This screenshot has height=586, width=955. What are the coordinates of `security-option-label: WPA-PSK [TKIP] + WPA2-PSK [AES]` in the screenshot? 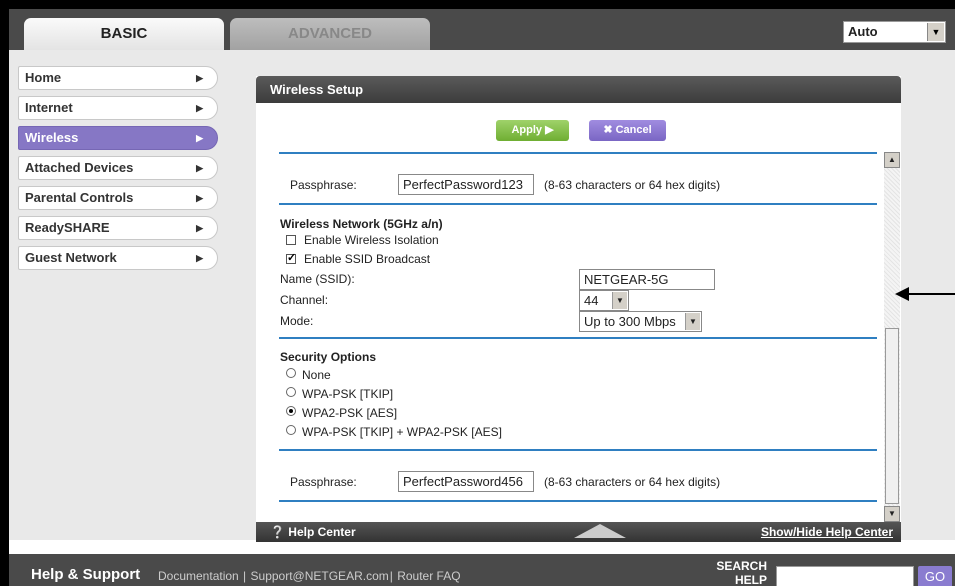 It's located at (402, 432).